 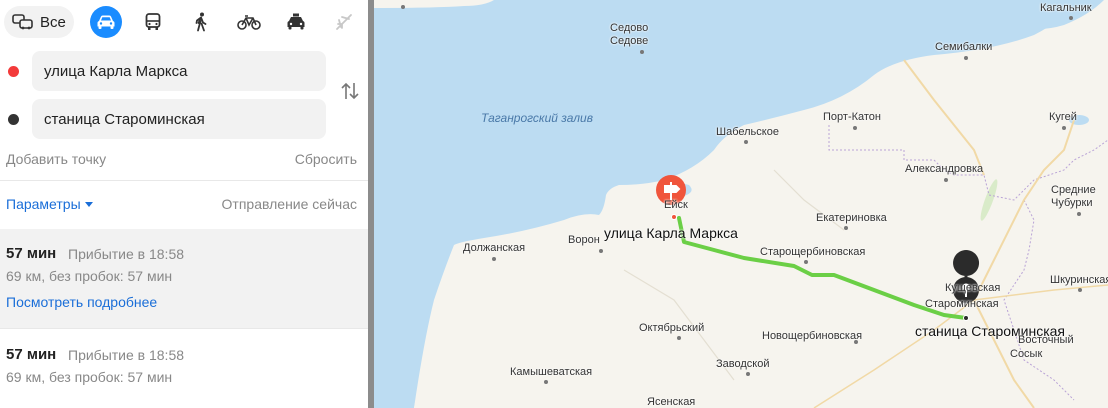 What do you see at coordinates (53, 22) in the screenshot?
I see `mode-all-label: Все` at bounding box center [53, 22].